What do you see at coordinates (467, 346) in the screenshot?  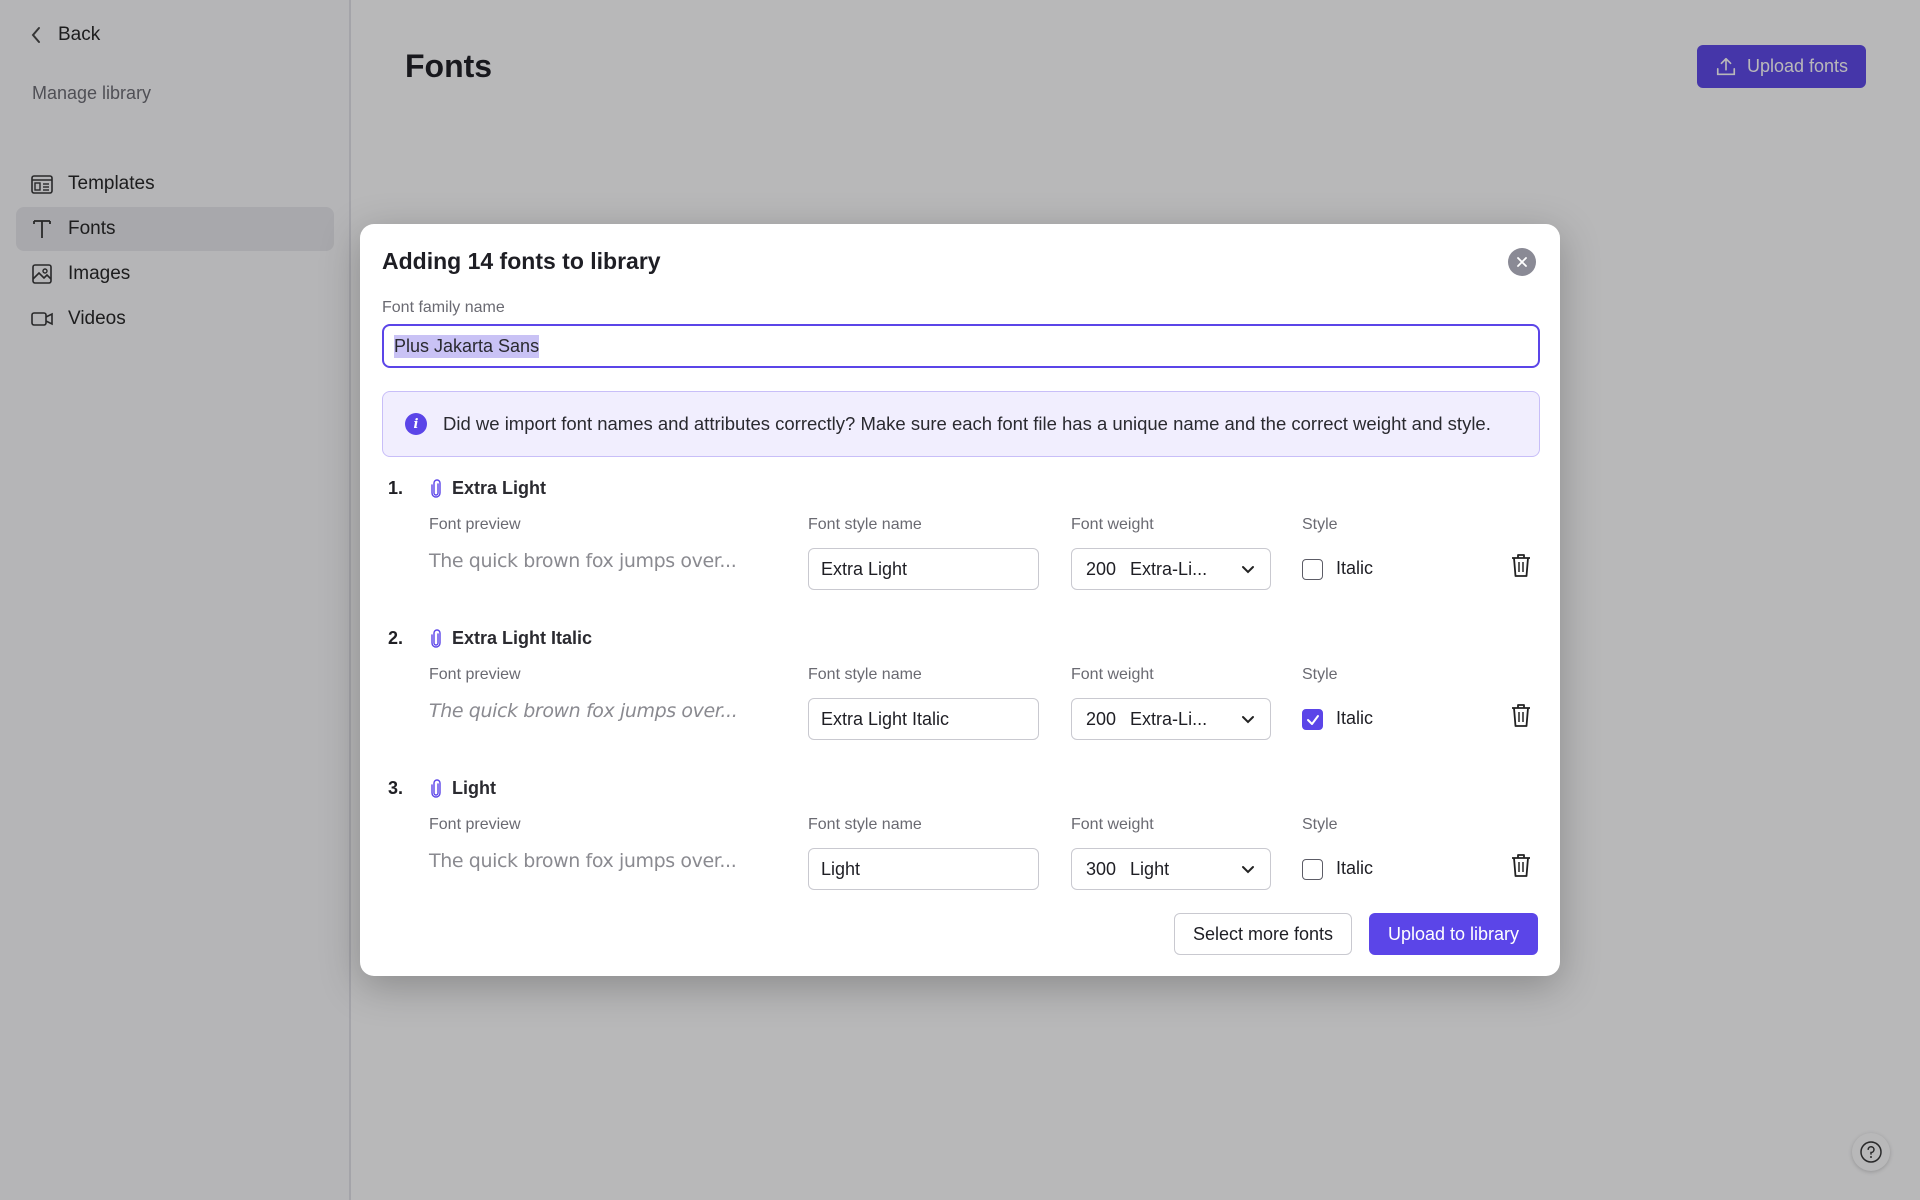 I see `font-family-value: Plus Jakarta Sans` at bounding box center [467, 346].